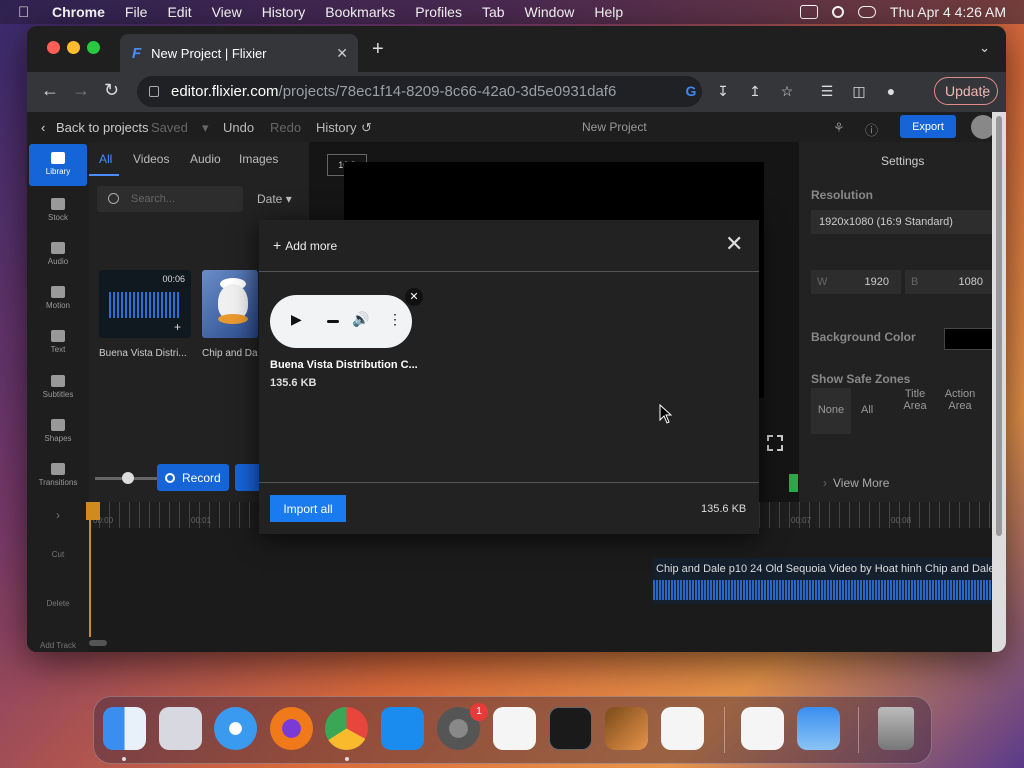  What do you see at coordinates (50, 90) in the screenshot?
I see `back-arrow-icon: ←` at bounding box center [50, 90].